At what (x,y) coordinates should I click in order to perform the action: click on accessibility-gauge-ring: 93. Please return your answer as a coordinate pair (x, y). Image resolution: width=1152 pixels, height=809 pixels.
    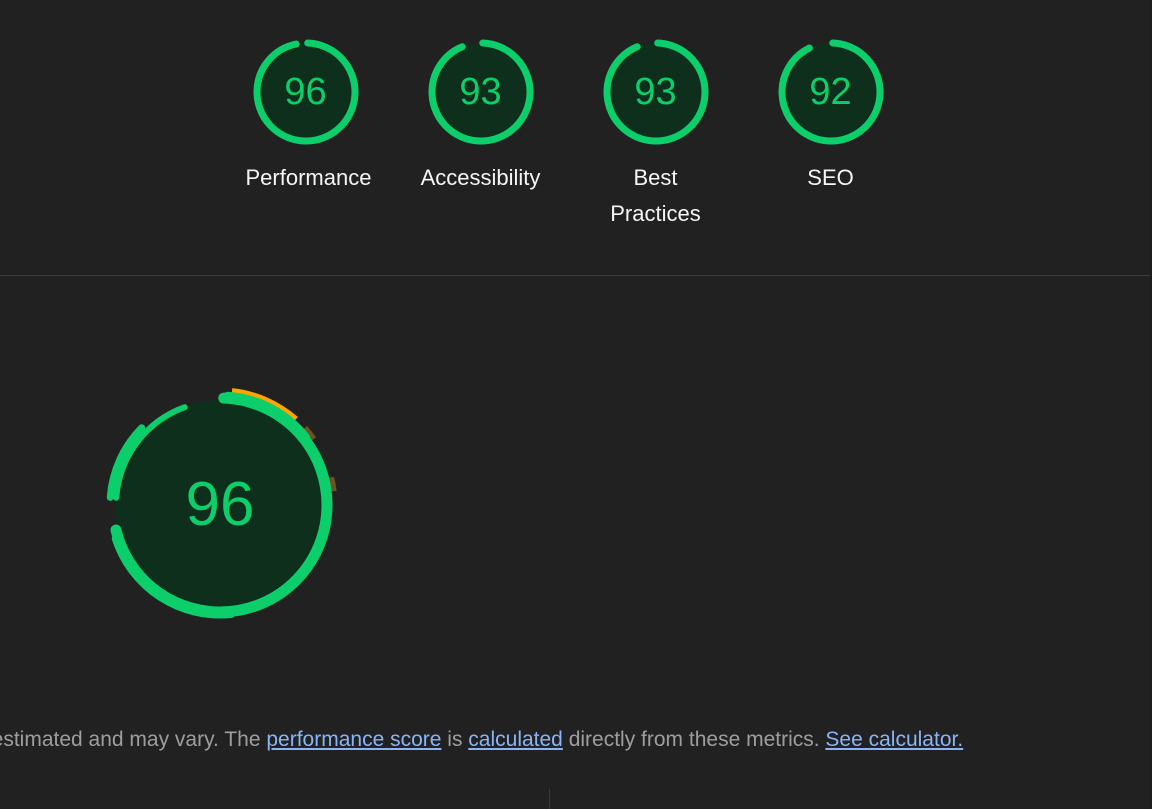
    Looking at the image, I should click on (481, 92).